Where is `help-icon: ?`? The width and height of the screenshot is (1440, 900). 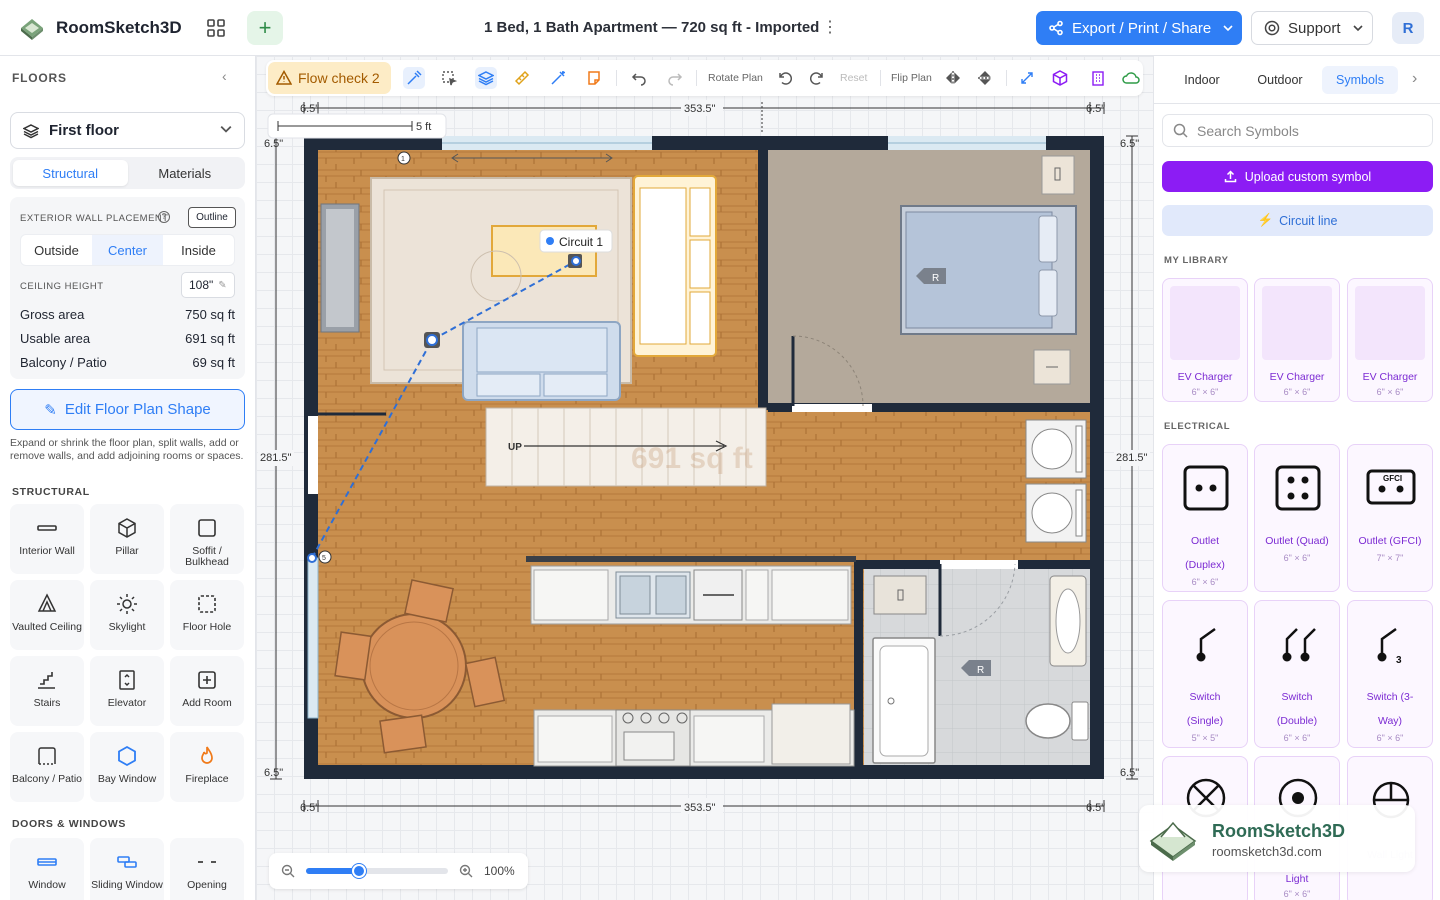
help-icon: ? is located at coordinates (164, 217).